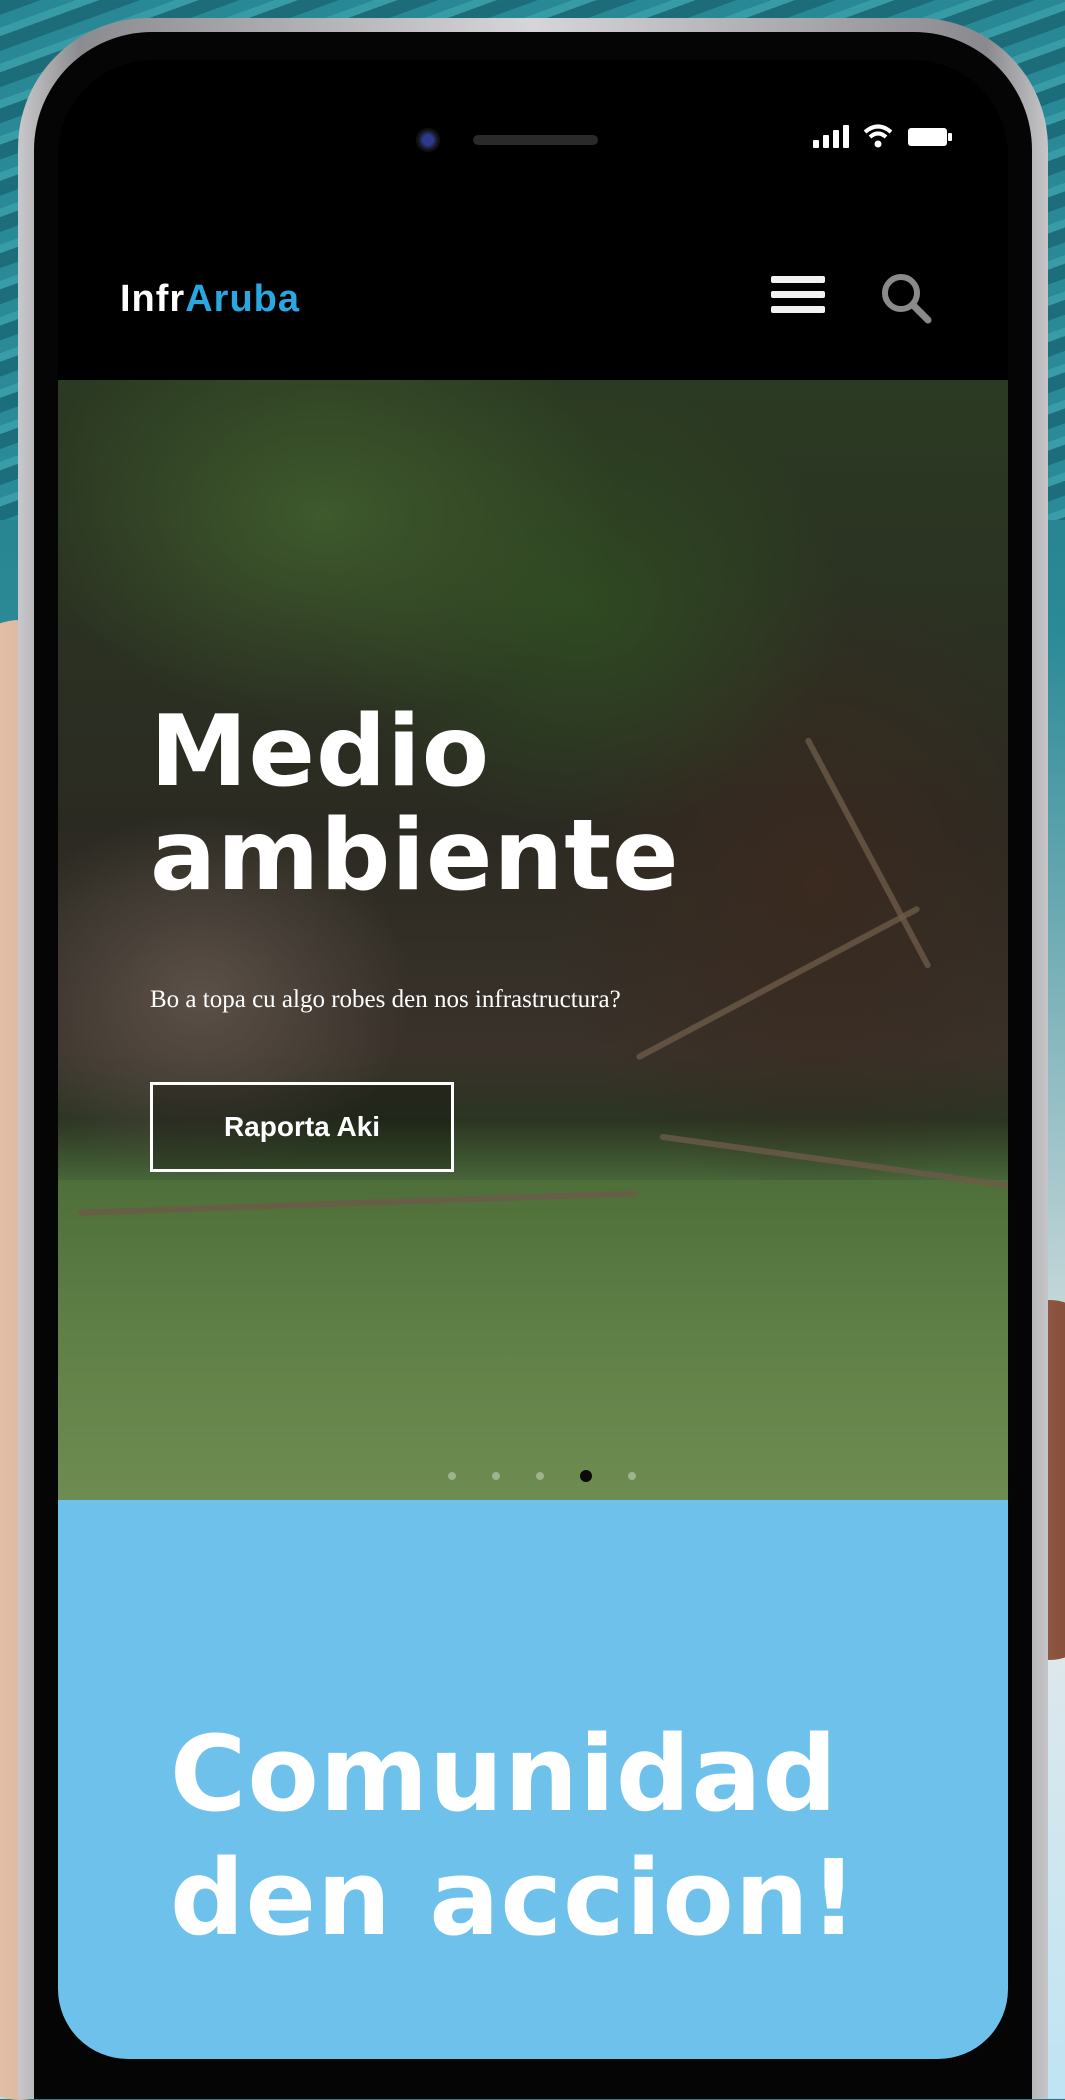 The image size is (1065, 2100). What do you see at coordinates (533, 280) in the screenshot?
I see `top-navigation-bar: InfrAruba` at bounding box center [533, 280].